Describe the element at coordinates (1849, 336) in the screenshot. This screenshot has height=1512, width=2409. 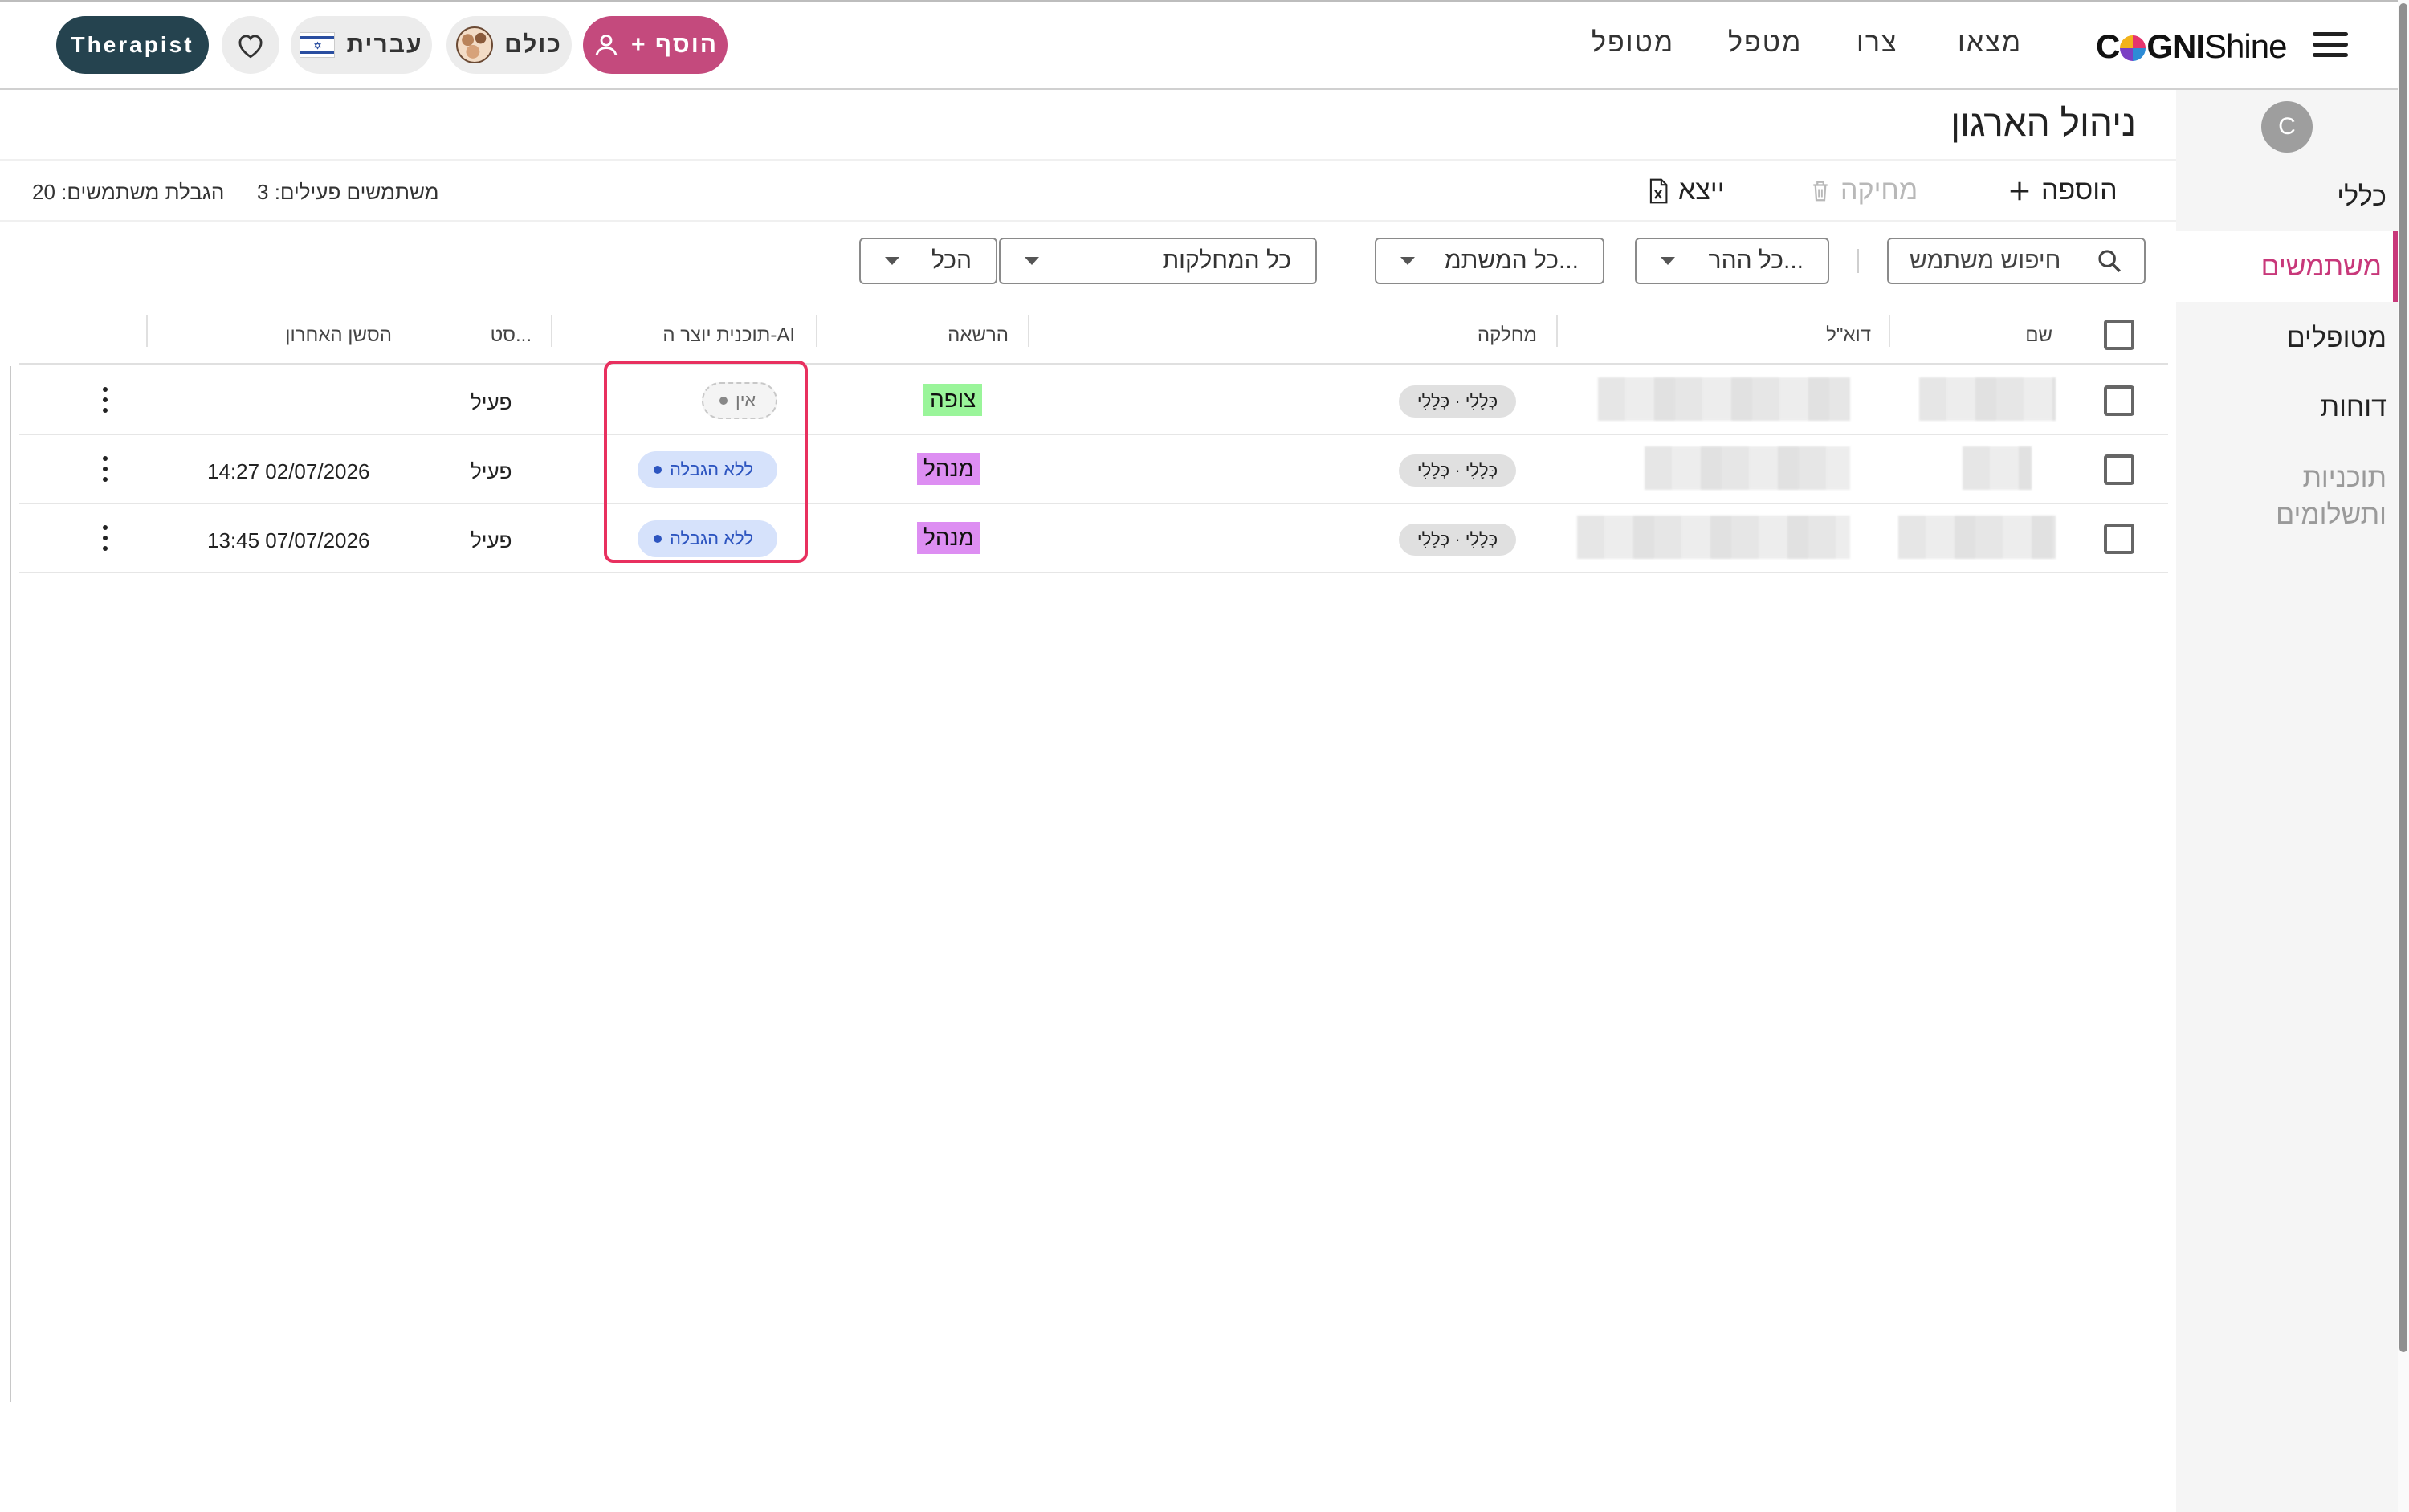
I see `header-email: דוא"ל` at that location.